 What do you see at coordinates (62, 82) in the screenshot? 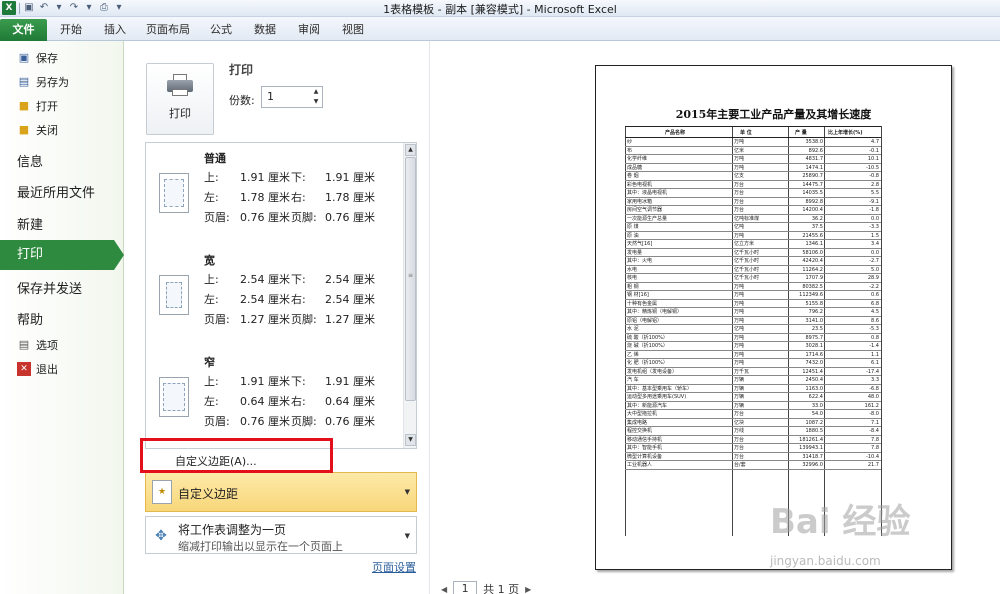
I see `nav-save-as: ▤ 另存为` at bounding box center [62, 82].